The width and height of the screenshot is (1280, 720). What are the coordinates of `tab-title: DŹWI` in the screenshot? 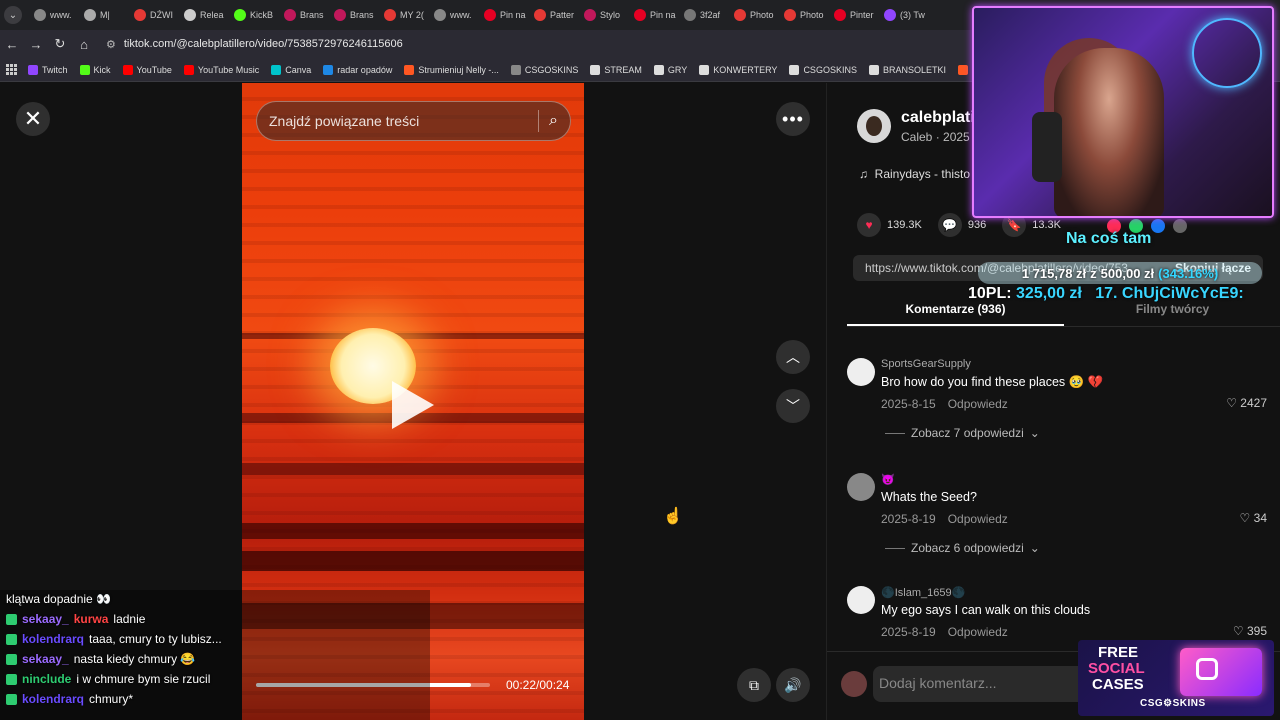 It's located at (161, 15).